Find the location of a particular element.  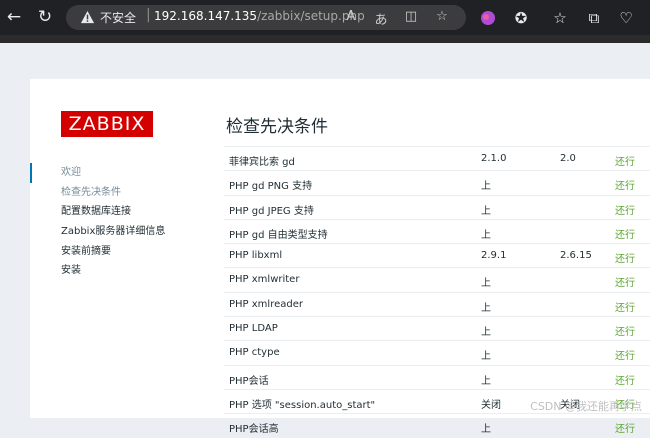

page-title: 检查先决条件 is located at coordinates (277, 127).